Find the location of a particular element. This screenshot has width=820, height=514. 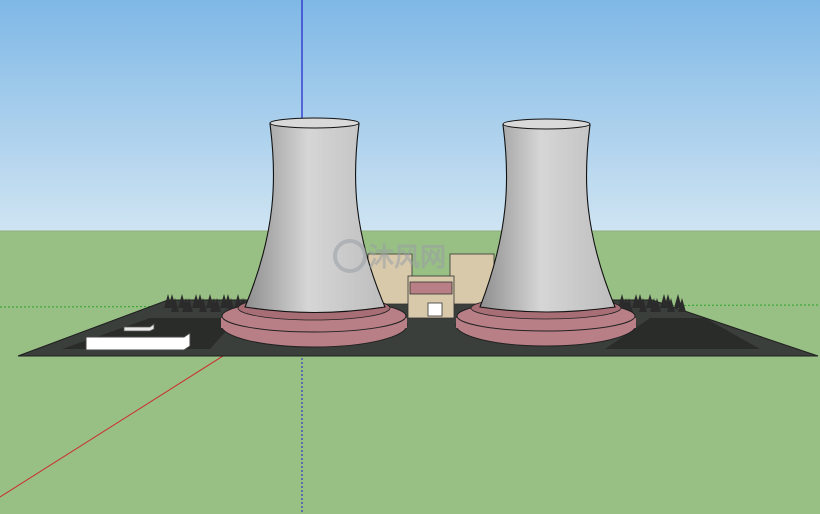

building-roof-band is located at coordinates (431, 288).